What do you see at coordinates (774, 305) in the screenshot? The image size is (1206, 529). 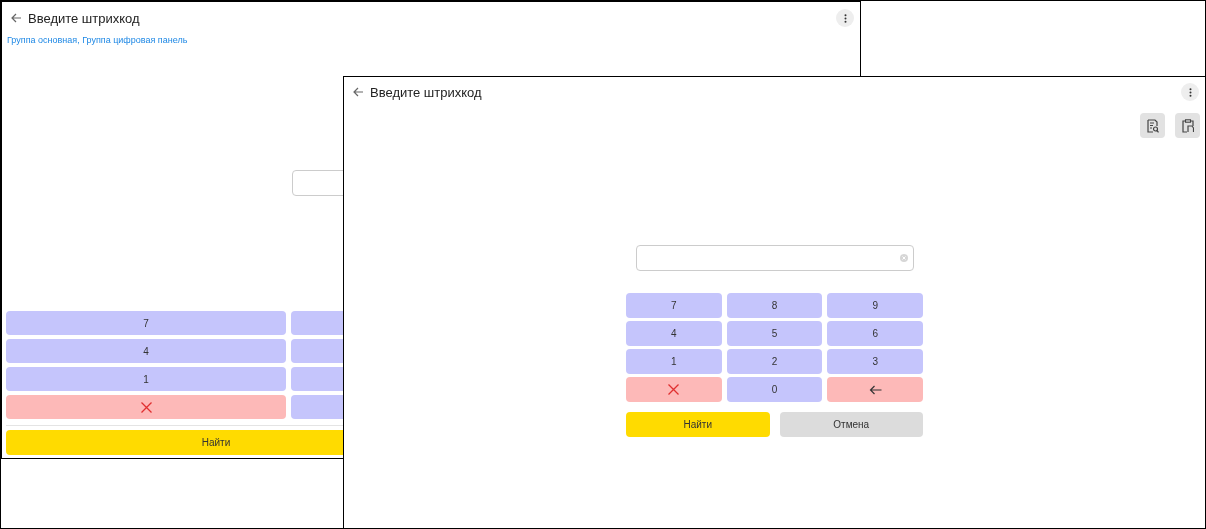 I see `keypad-key: 8` at bounding box center [774, 305].